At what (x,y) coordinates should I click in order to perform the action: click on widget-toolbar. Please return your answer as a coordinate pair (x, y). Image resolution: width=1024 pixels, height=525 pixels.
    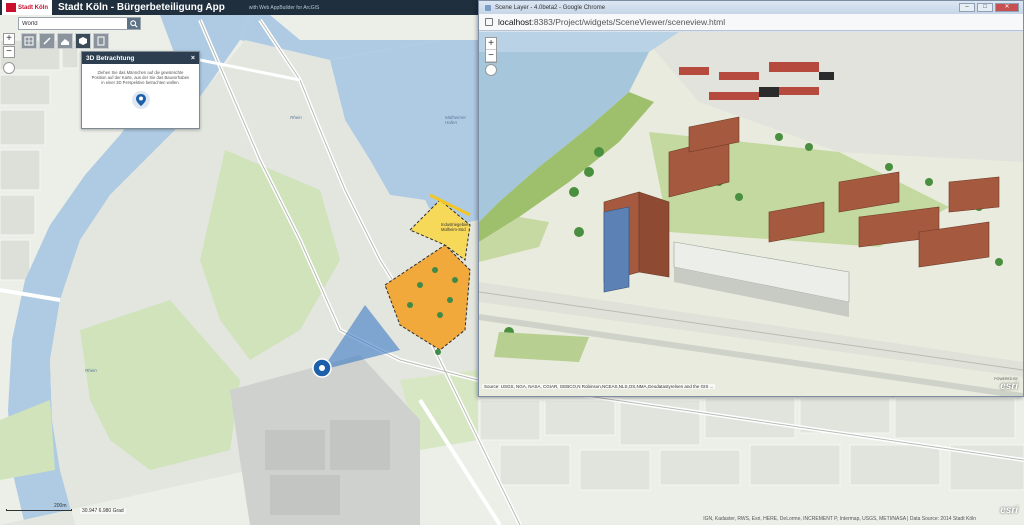
    Looking at the image, I should click on (65, 41).